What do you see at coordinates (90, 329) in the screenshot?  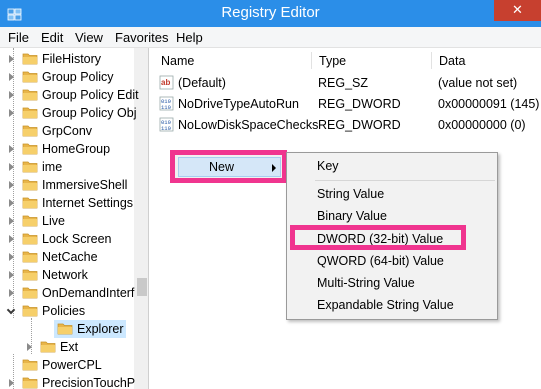 I see `tree-item: Explorer` at bounding box center [90, 329].